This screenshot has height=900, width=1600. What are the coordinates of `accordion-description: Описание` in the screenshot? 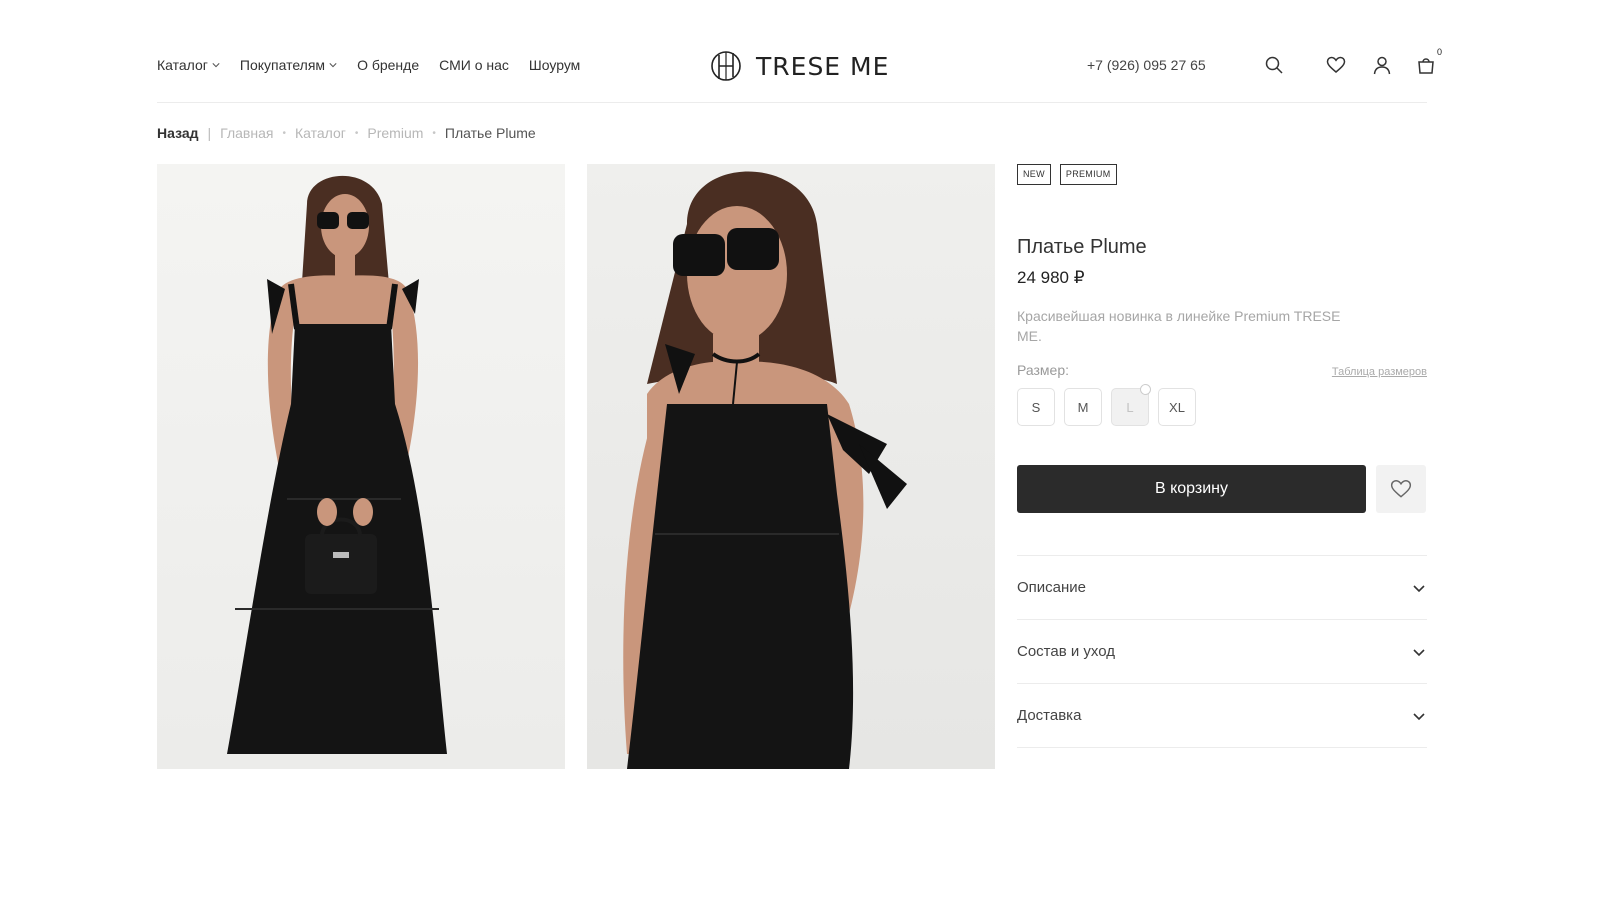 It's located at (1222, 588).